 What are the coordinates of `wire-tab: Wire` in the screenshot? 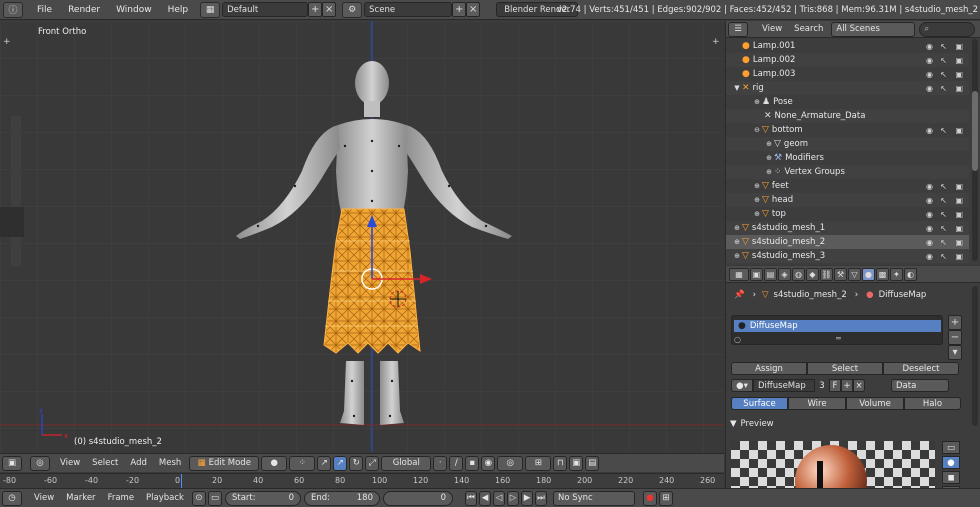 It's located at (817, 403).